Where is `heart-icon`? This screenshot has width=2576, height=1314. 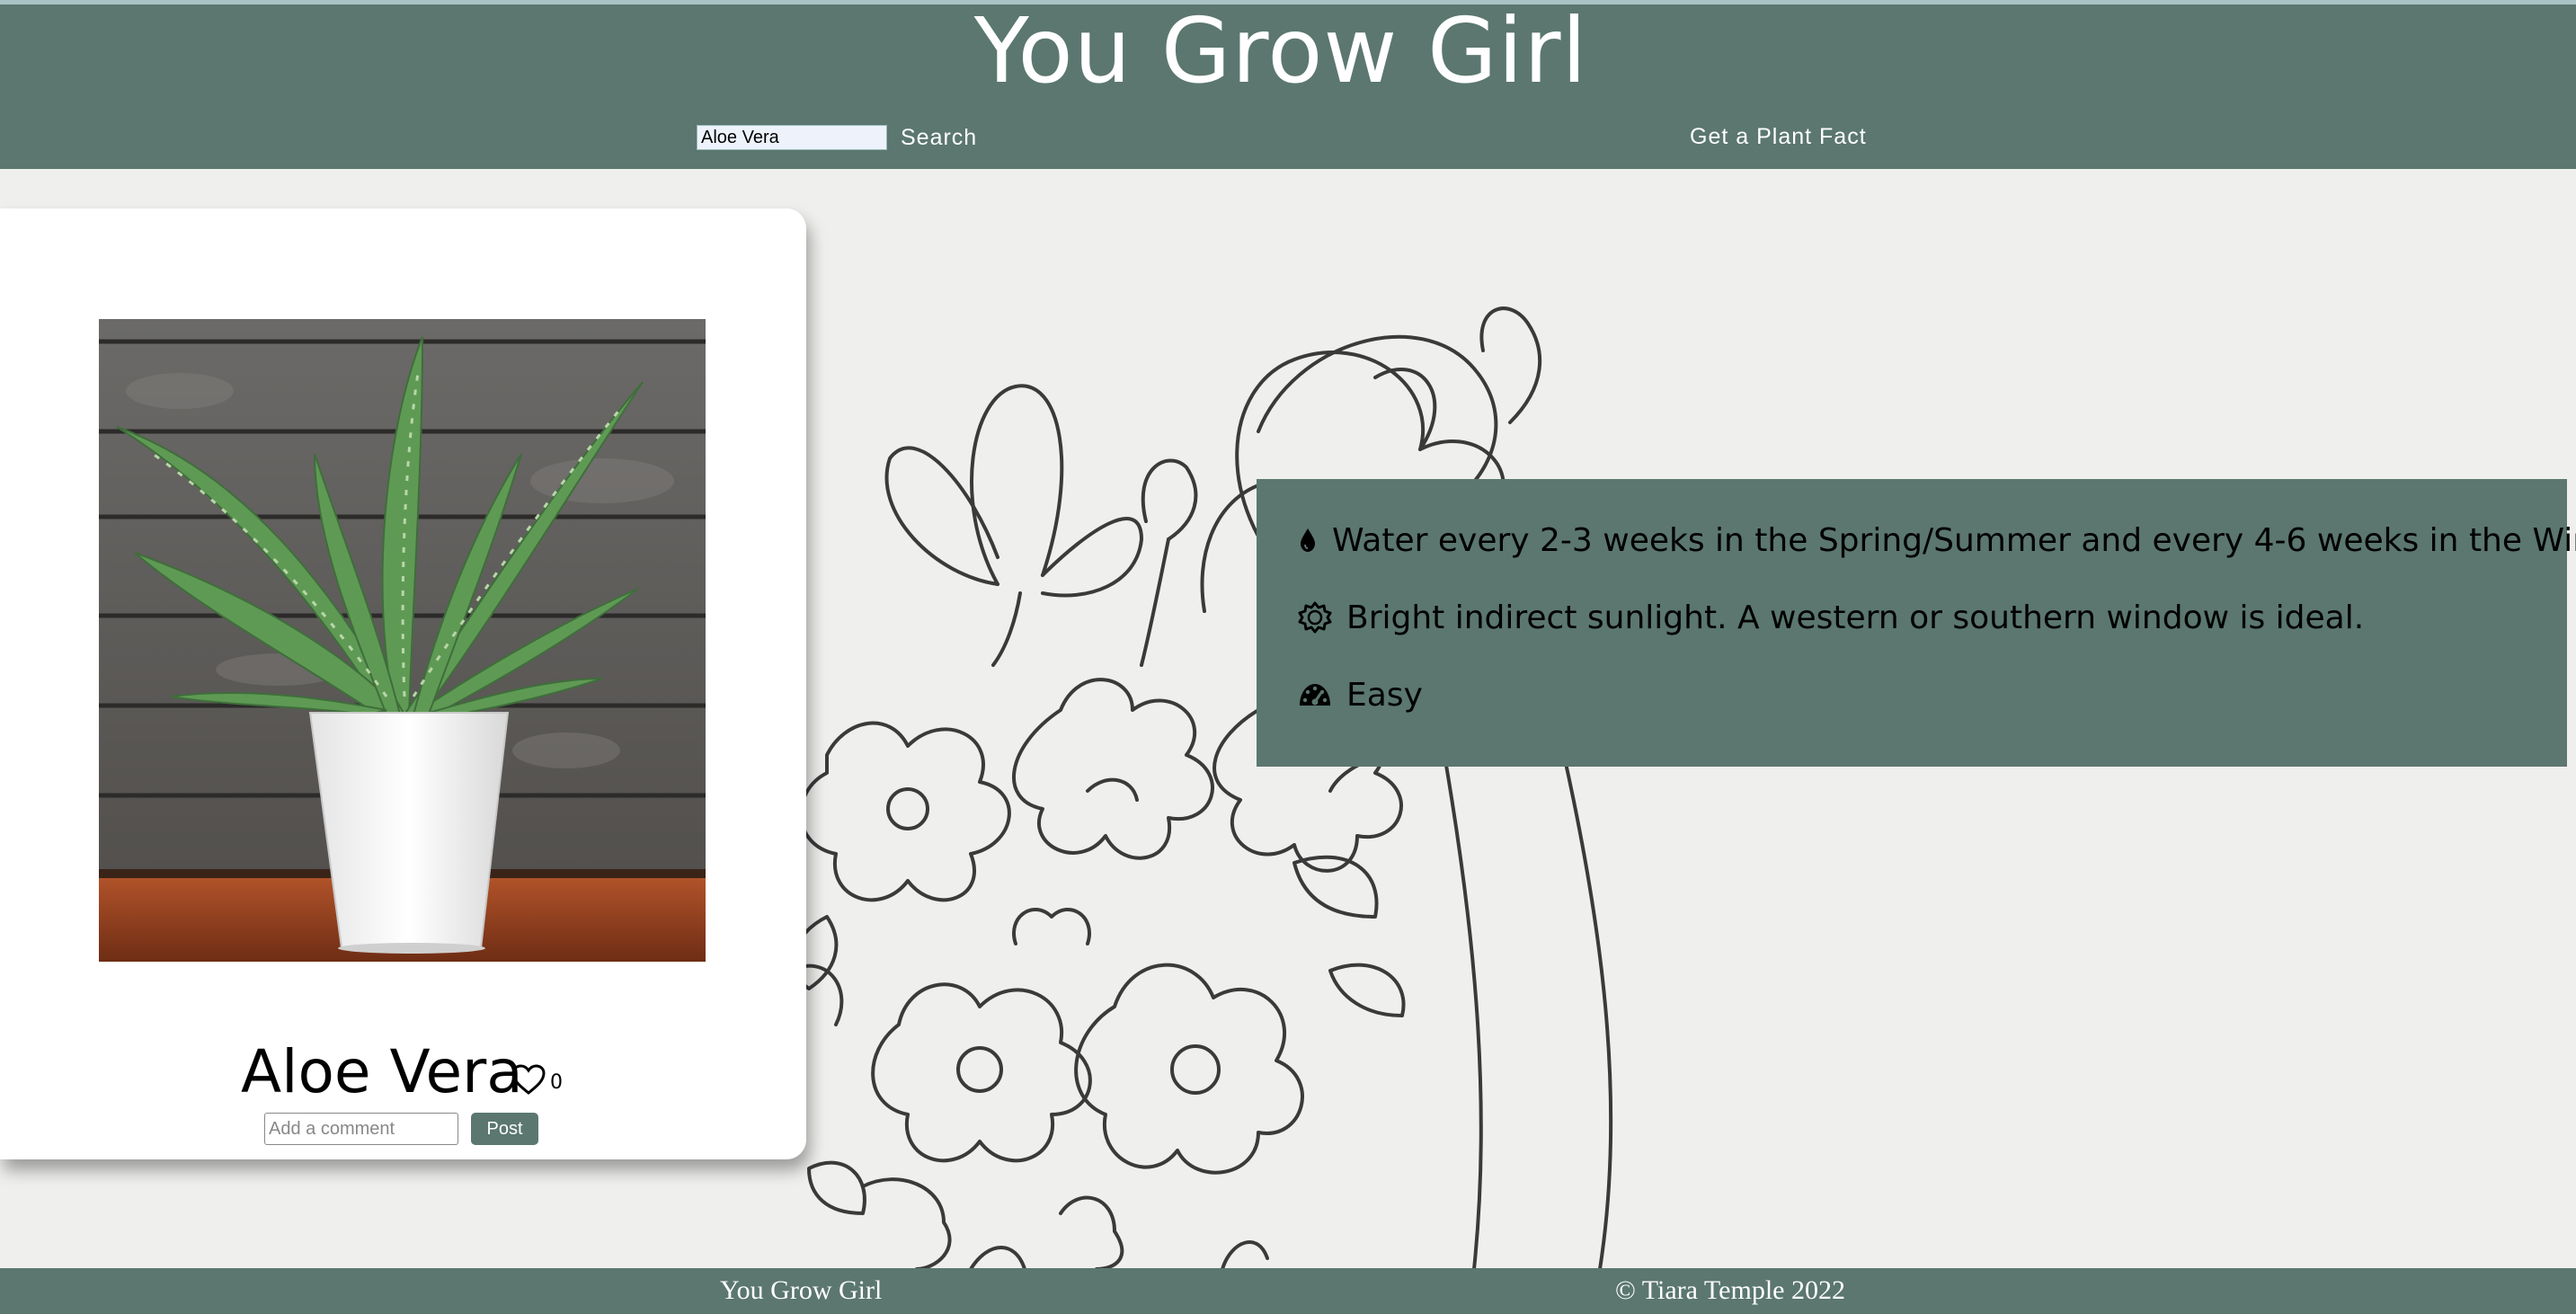
heart-icon is located at coordinates (528, 1080).